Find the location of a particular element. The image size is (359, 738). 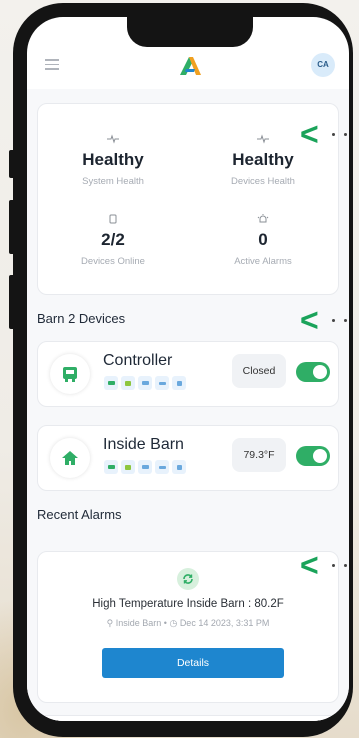

hamburger-icon is located at coordinates (52, 64).